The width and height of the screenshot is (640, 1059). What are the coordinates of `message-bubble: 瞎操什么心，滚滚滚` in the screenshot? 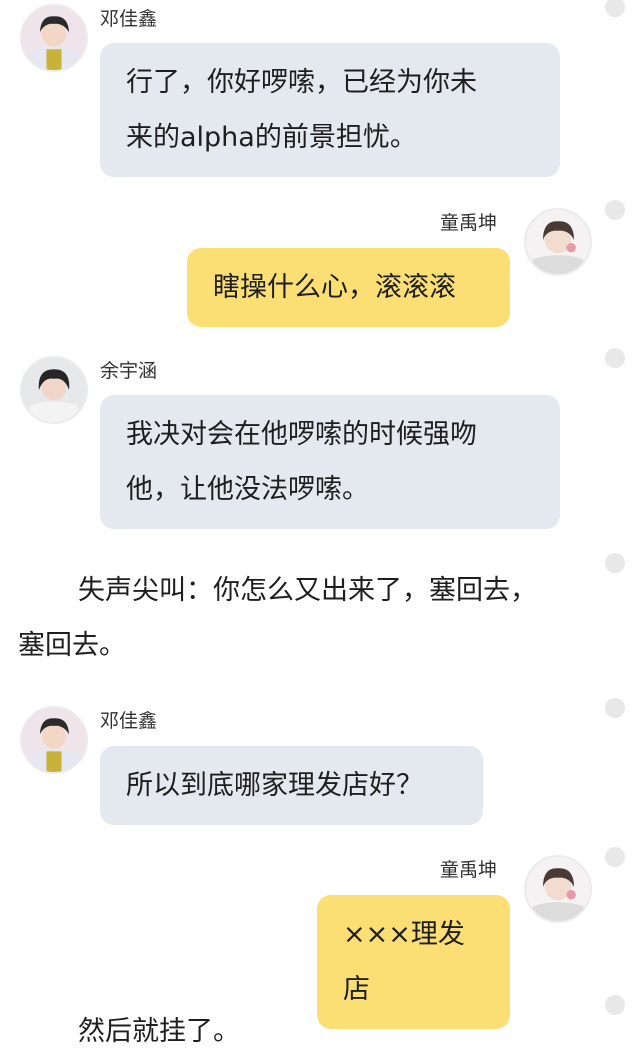 It's located at (348, 287).